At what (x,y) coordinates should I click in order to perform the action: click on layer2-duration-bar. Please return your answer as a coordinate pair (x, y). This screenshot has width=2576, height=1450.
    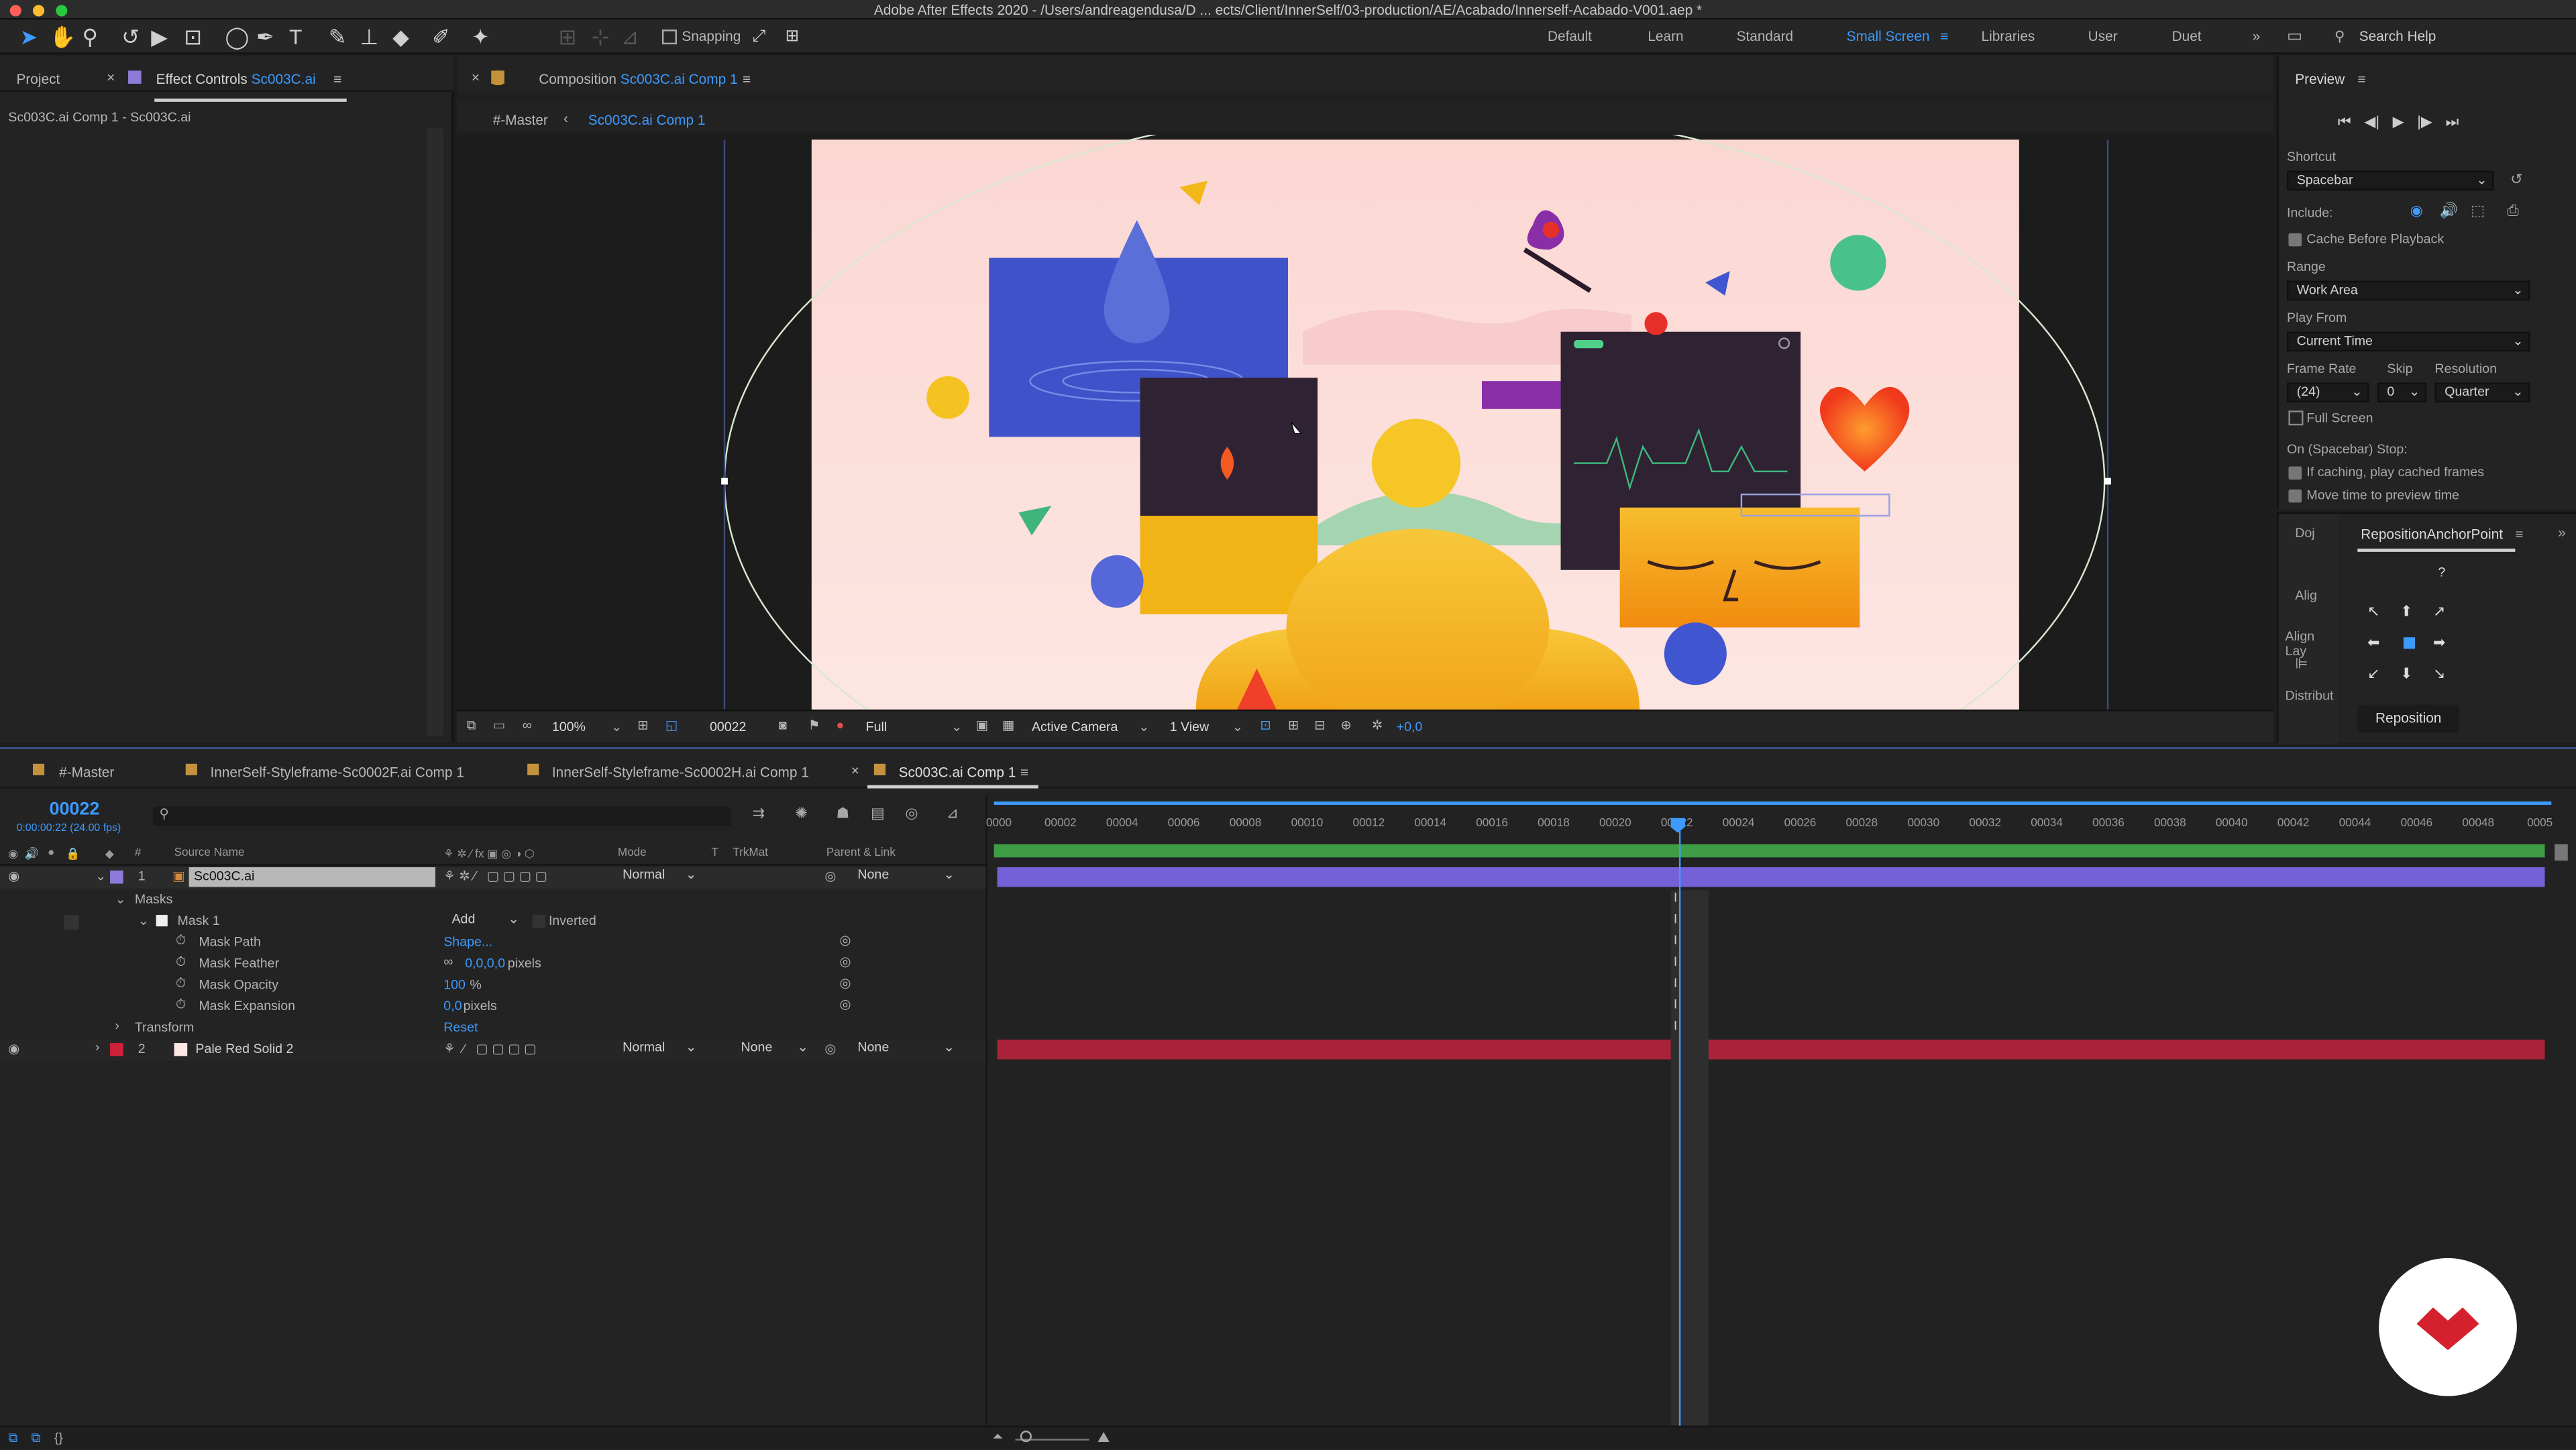
    Looking at the image, I should click on (1771, 1050).